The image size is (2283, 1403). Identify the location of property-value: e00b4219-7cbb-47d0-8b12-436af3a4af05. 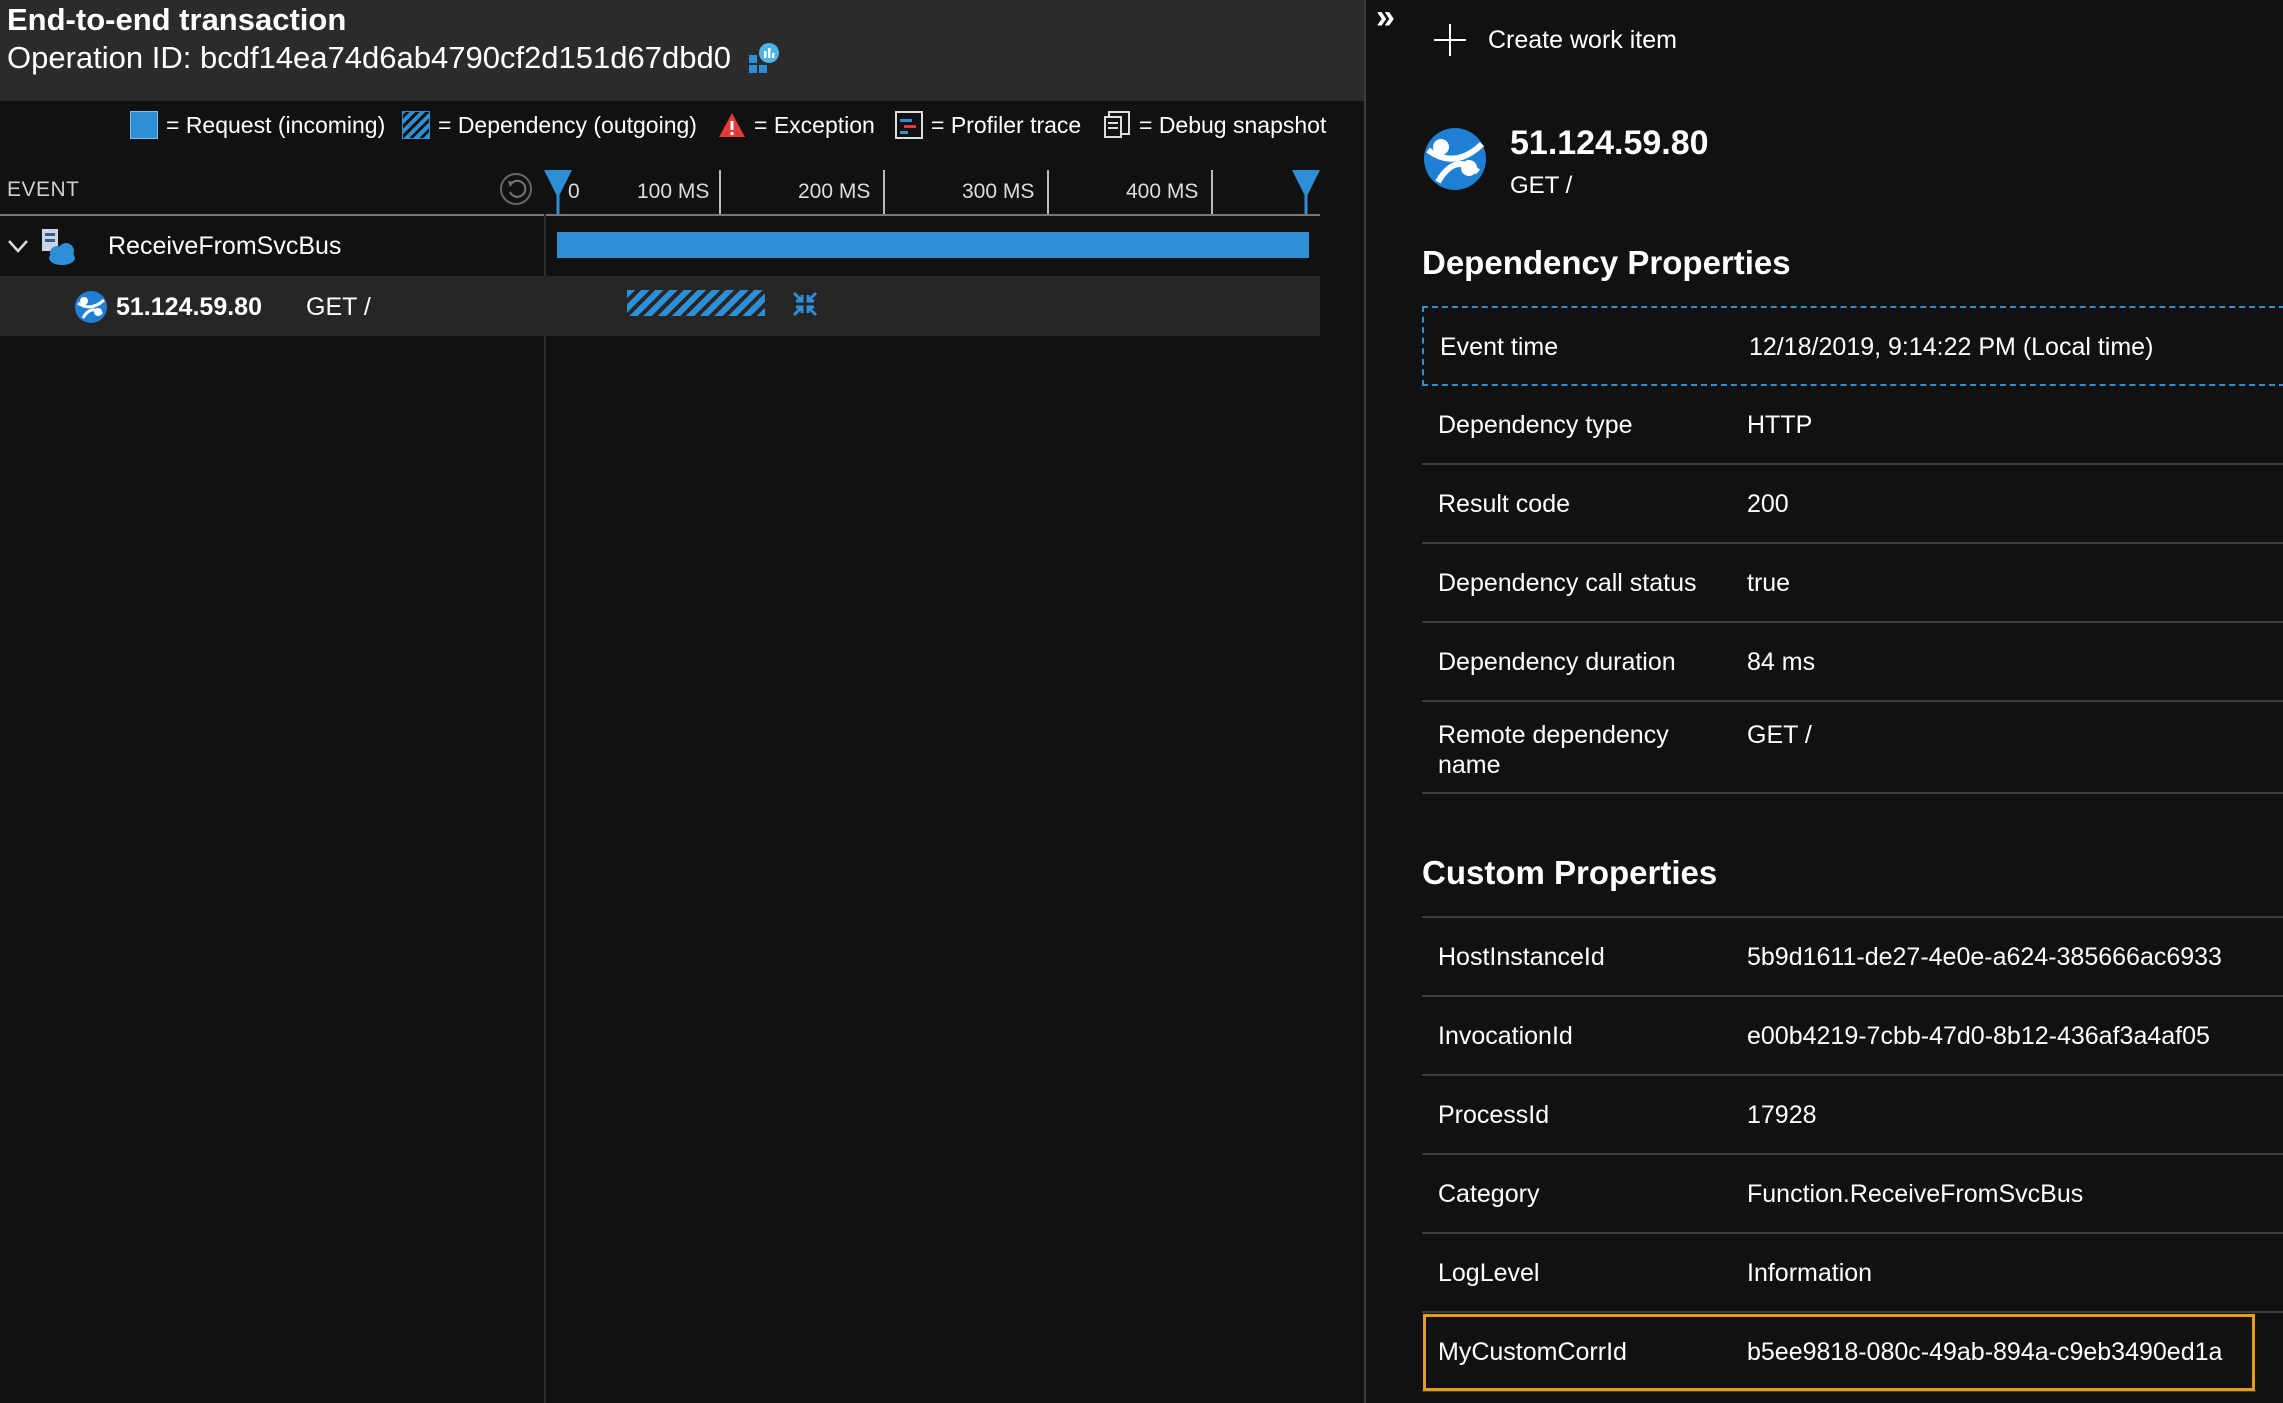
(1978, 1036).